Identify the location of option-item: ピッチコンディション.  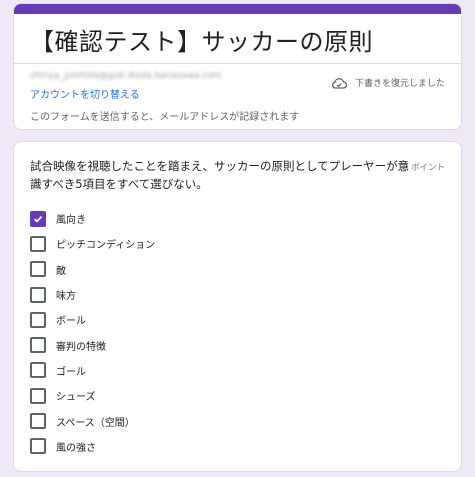
(92, 243).